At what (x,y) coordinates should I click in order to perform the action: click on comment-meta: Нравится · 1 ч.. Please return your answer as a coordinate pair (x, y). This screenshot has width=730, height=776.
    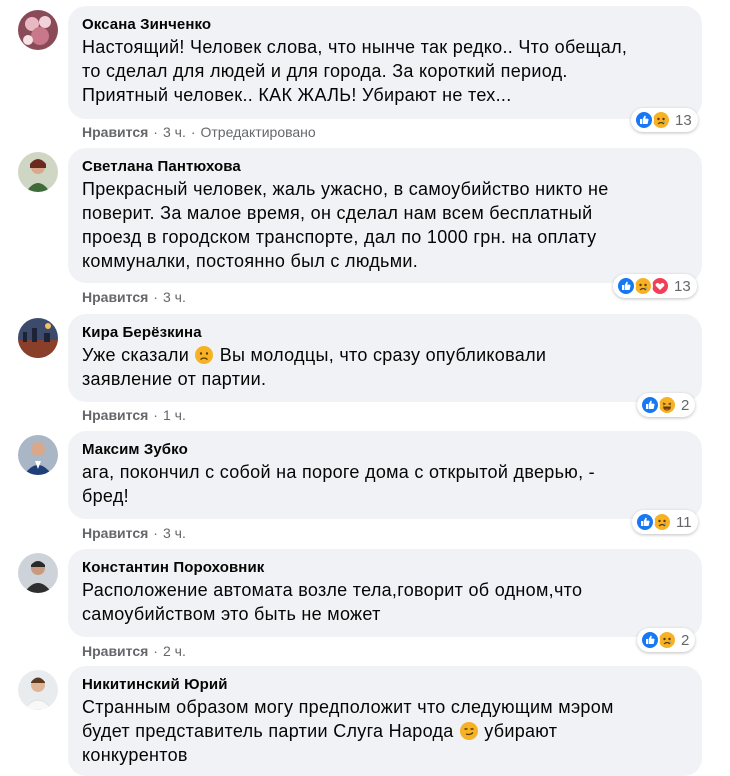
    Looking at the image, I should click on (134, 415).